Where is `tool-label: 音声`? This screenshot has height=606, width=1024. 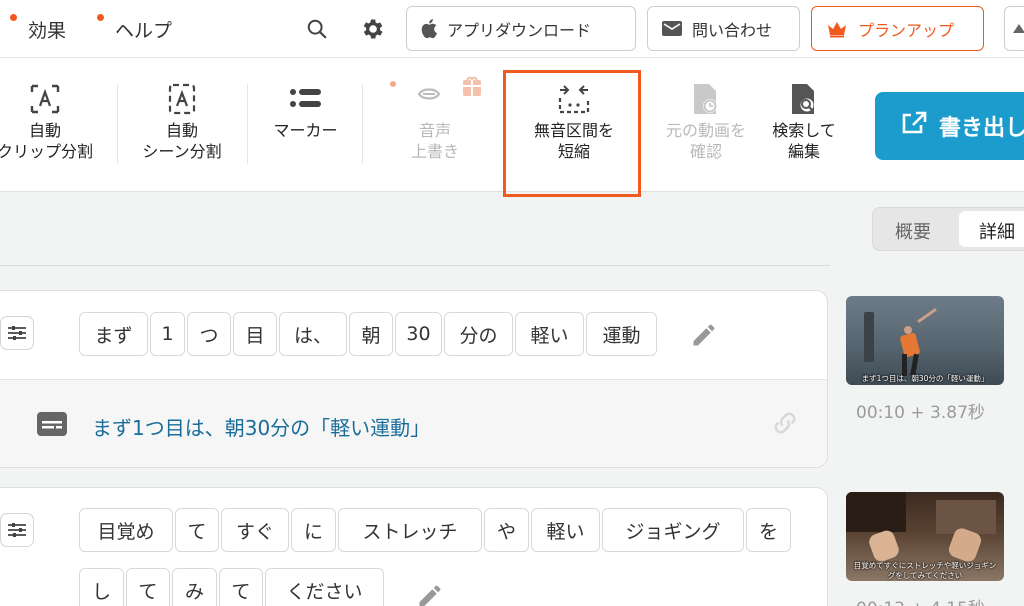 tool-label: 音声 is located at coordinates (434, 130).